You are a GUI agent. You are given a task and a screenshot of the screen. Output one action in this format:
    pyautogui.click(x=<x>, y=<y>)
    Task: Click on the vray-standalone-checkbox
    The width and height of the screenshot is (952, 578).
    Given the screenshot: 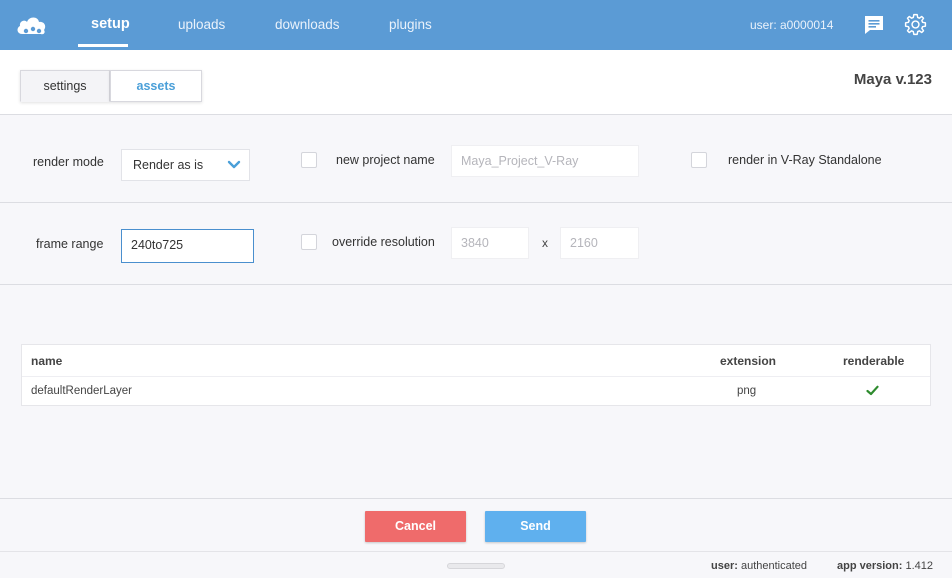 What is the action you would take?
    pyautogui.click(x=699, y=160)
    